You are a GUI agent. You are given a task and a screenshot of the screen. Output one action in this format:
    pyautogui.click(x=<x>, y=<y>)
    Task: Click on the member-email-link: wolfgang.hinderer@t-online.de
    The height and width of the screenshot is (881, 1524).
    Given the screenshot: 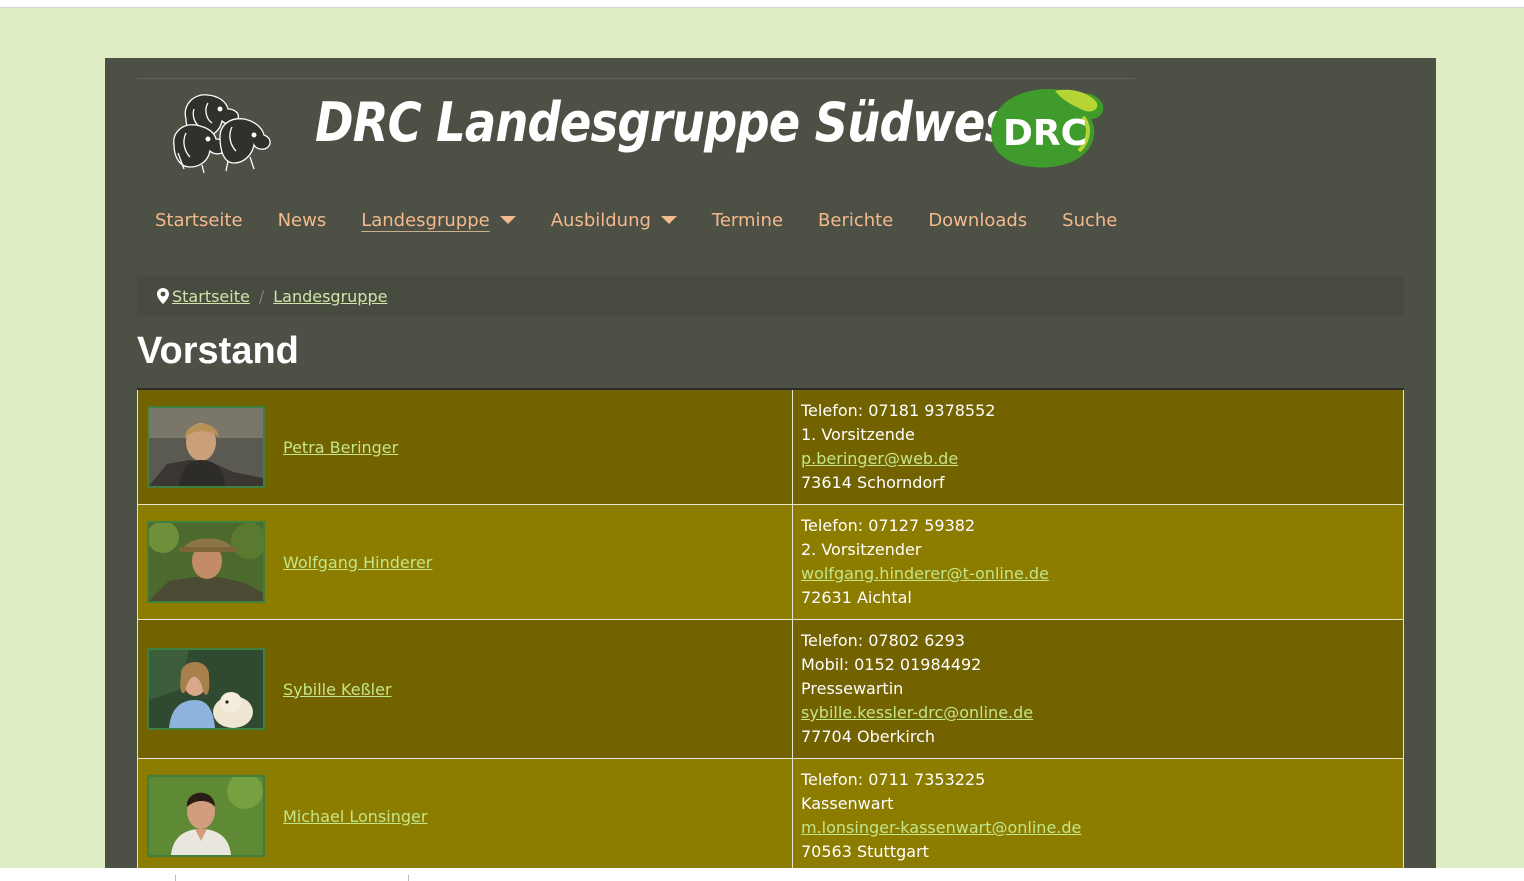 What is the action you would take?
    pyautogui.click(x=1098, y=574)
    